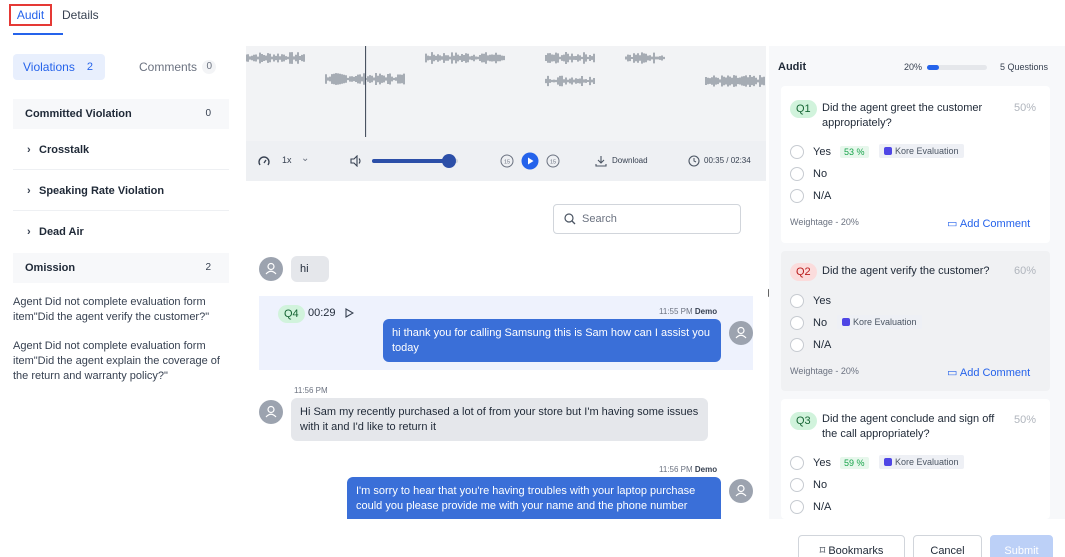 Image resolution: width=1065 pixels, height=557 pixels. What do you see at coordinates (505, 93) in the screenshot?
I see `waveform` at bounding box center [505, 93].